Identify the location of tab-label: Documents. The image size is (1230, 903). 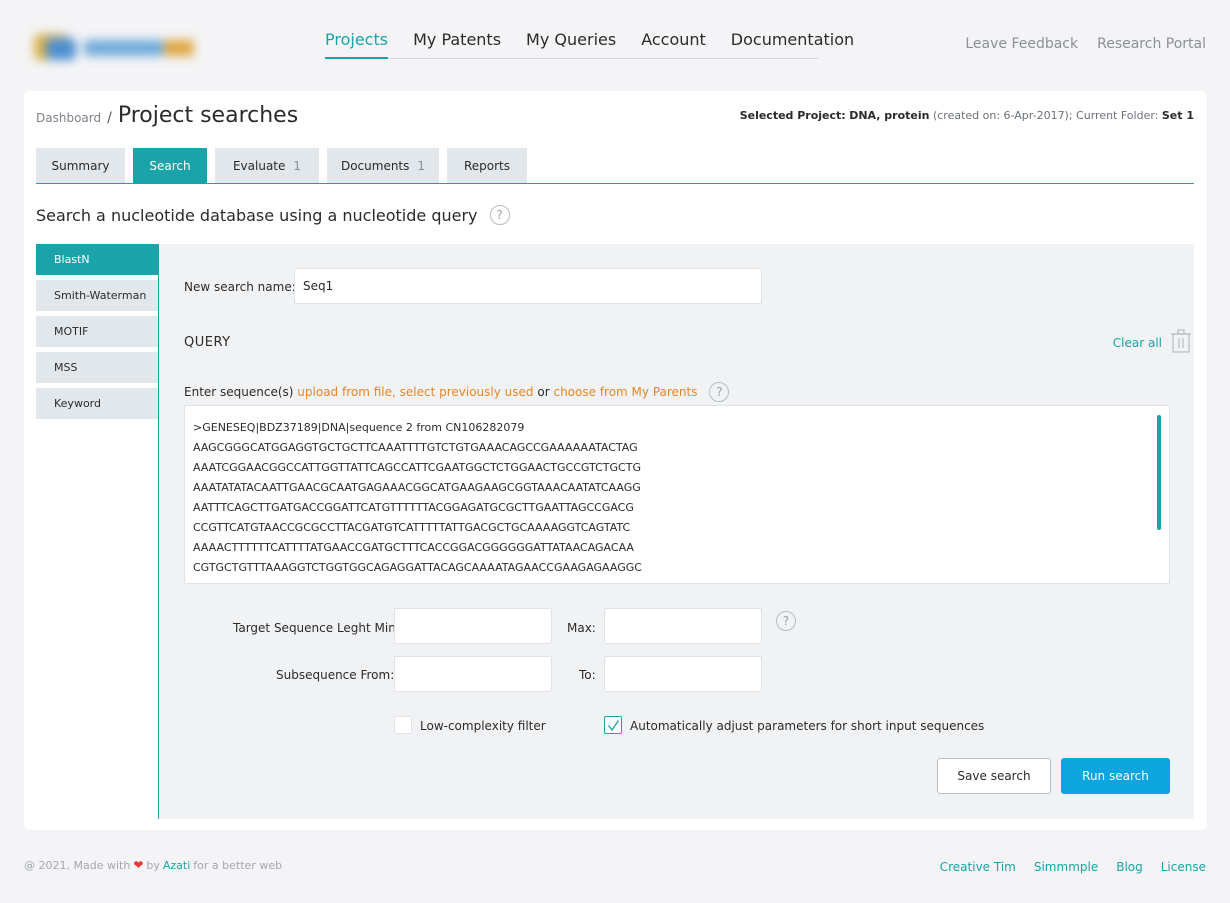
(375, 165).